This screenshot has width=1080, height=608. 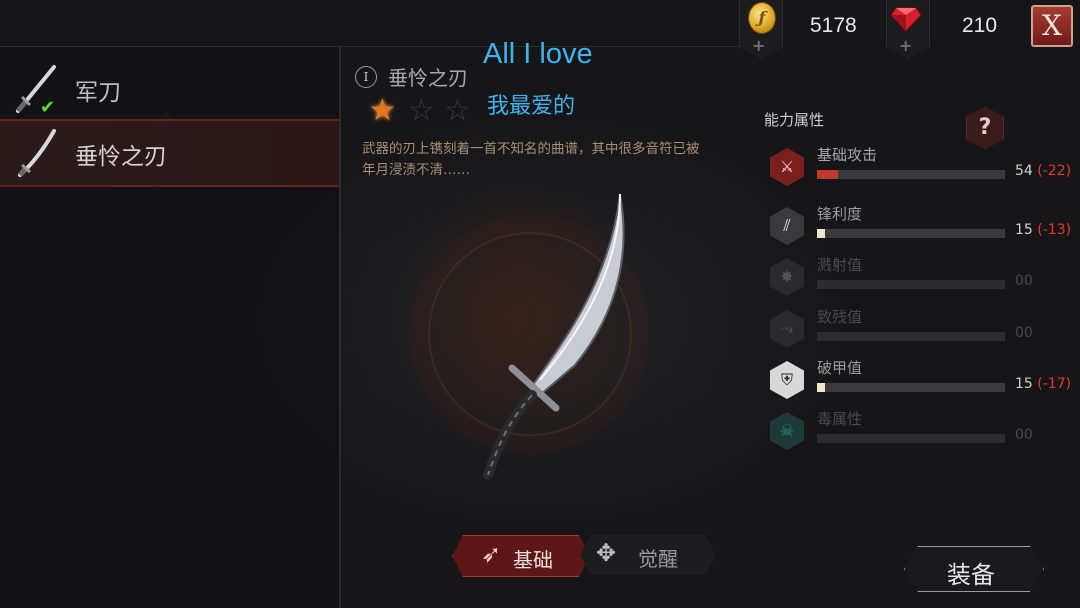 What do you see at coordinates (787, 380) in the screenshot?
I see `armor-break-icon: ⛨` at bounding box center [787, 380].